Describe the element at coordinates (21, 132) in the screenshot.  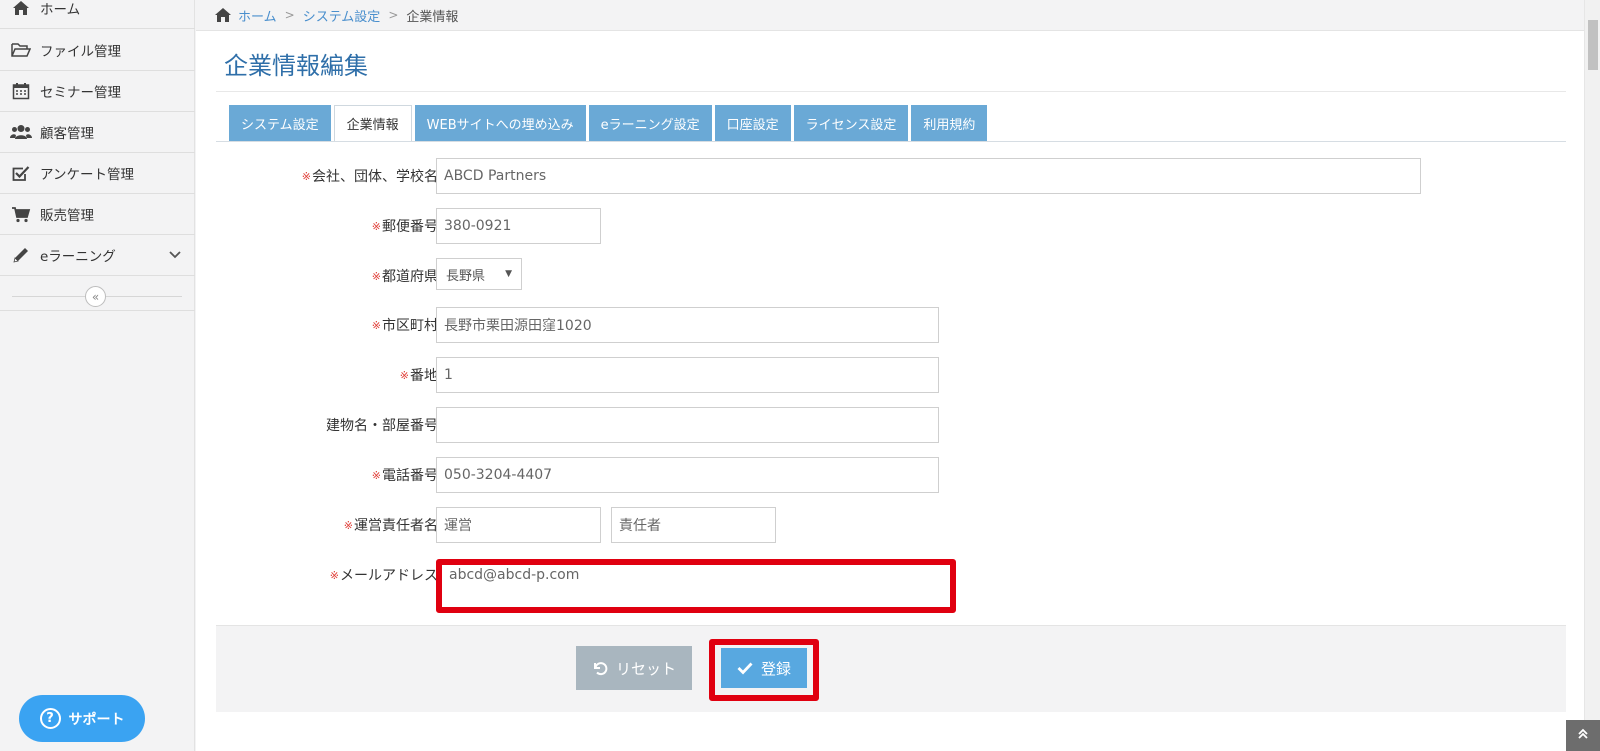
I see `users-icon` at that location.